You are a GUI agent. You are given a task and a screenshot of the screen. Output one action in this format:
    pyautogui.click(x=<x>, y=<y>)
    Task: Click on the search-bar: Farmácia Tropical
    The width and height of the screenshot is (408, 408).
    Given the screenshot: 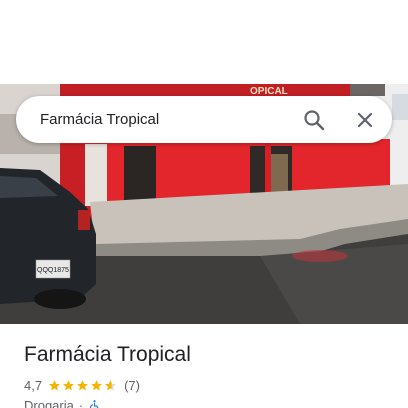 What is the action you would take?
    pyautogui.click(x=204, y=119)
    